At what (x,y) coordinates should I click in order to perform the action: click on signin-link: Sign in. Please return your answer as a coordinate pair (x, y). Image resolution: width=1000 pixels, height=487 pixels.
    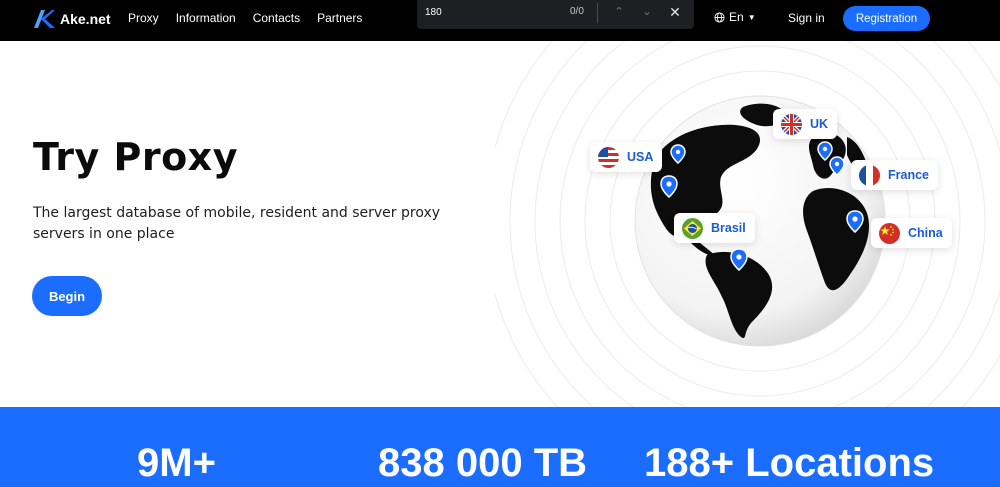
    Looking at the image, I should click on (806, 18).